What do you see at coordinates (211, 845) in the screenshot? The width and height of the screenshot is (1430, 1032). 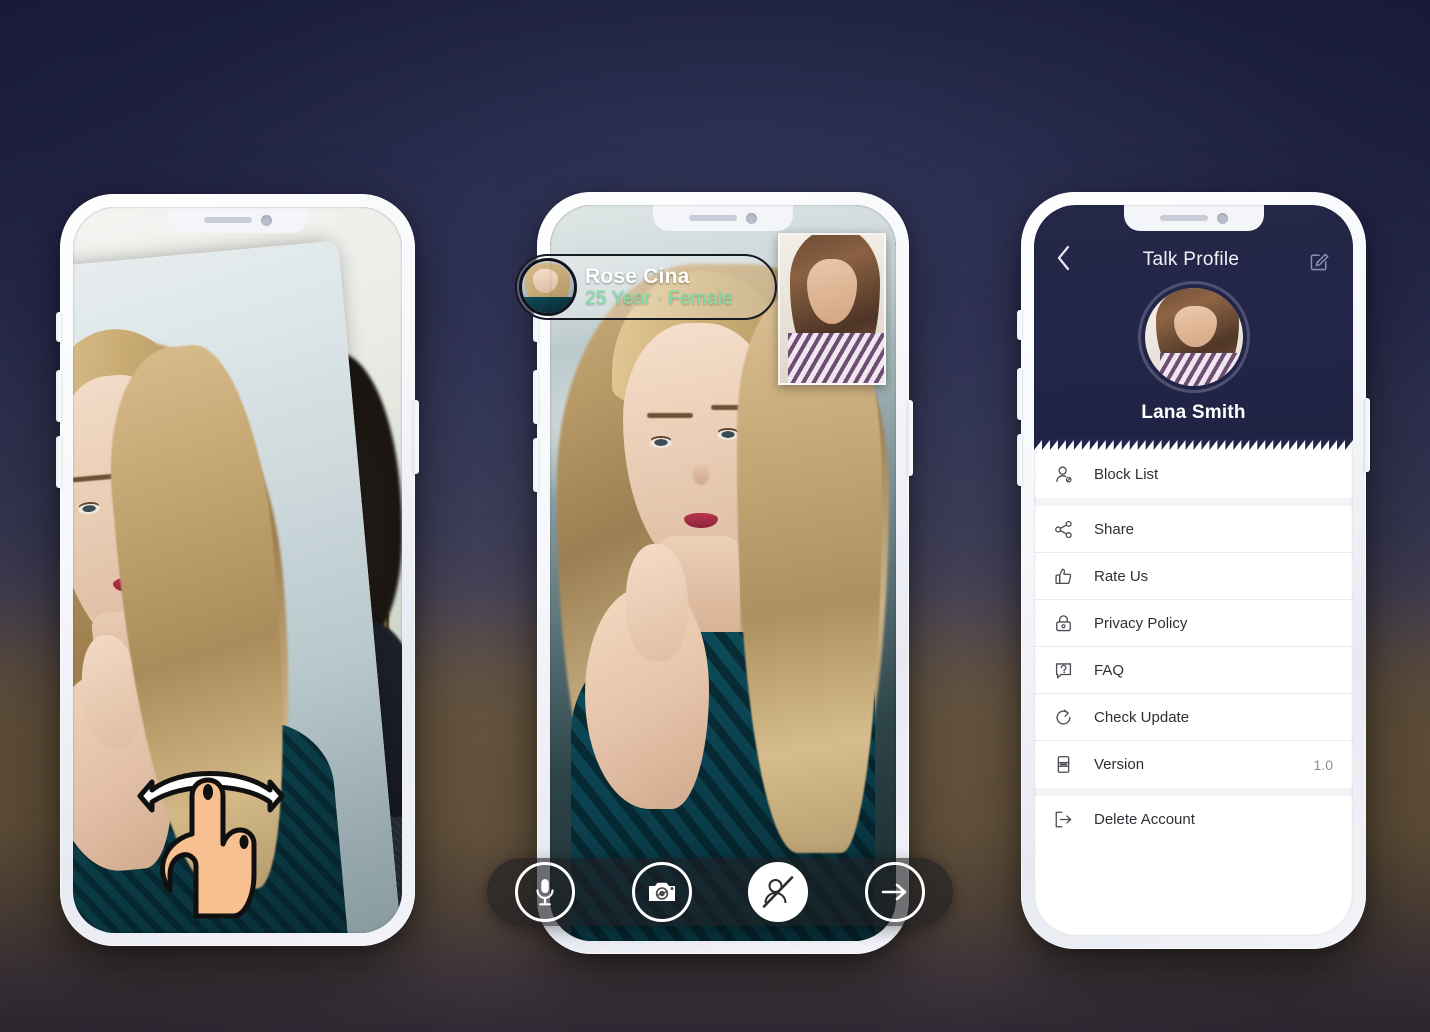 I see `swipe-hand-icon` at bounding box center [211, 845].